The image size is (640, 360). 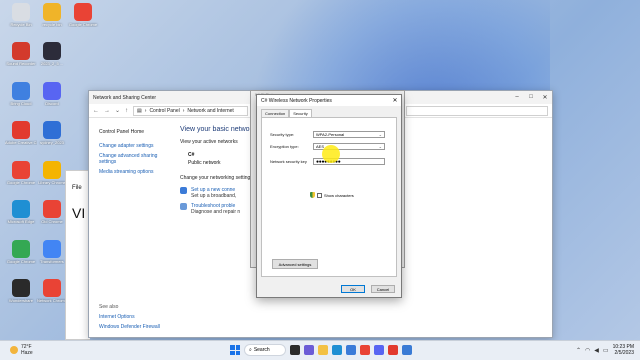 I want to click on breadcrumb: ▤ › Control Panel › Network and Internet, so click(x=191, y=110).